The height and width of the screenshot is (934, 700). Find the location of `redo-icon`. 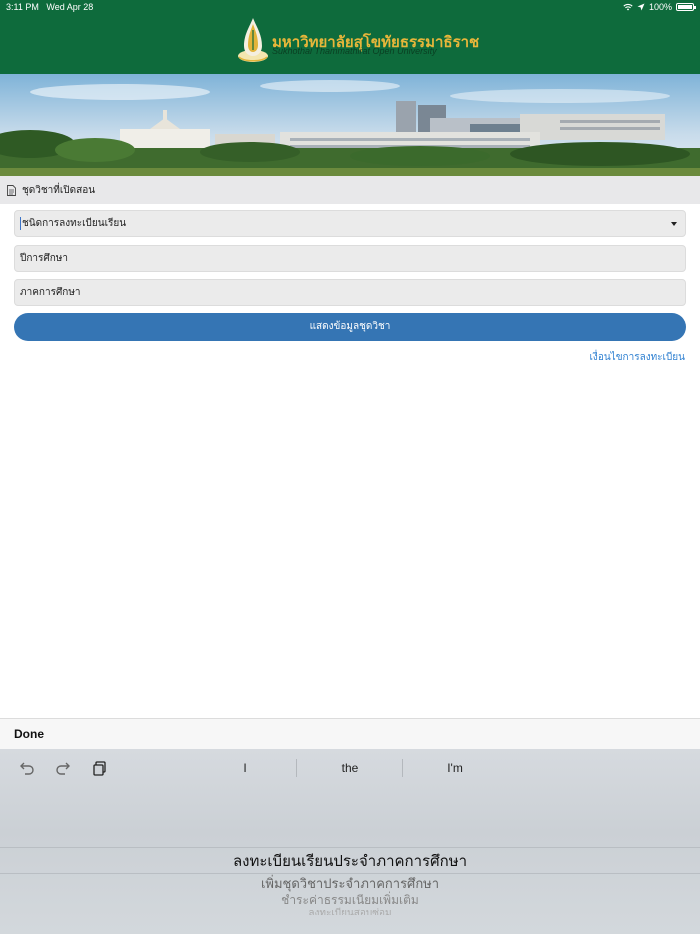

redo-icon is located at coordinates (63, 768).